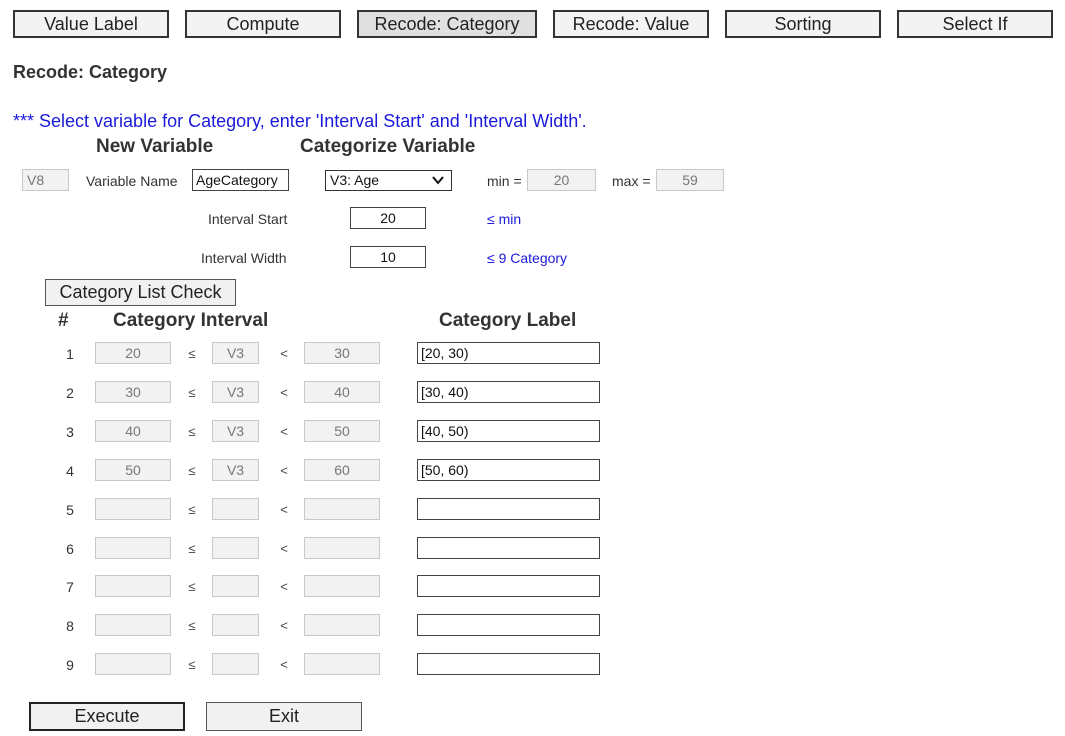 This screenshot has height=736, width=1065. What do you see at coordinates (438, 180) in the screenshot?
I see `chevron-down-icon` at bounding box center [438, 180].